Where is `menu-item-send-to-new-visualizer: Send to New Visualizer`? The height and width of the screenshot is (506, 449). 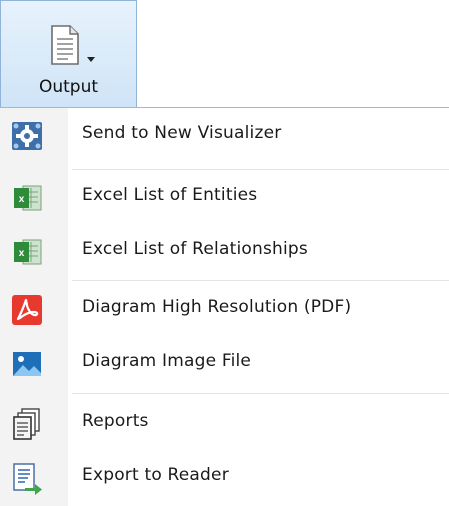
menu-item-send-to-new-visualizer: Send to New Visualizer is located at coordinates (224, 136).